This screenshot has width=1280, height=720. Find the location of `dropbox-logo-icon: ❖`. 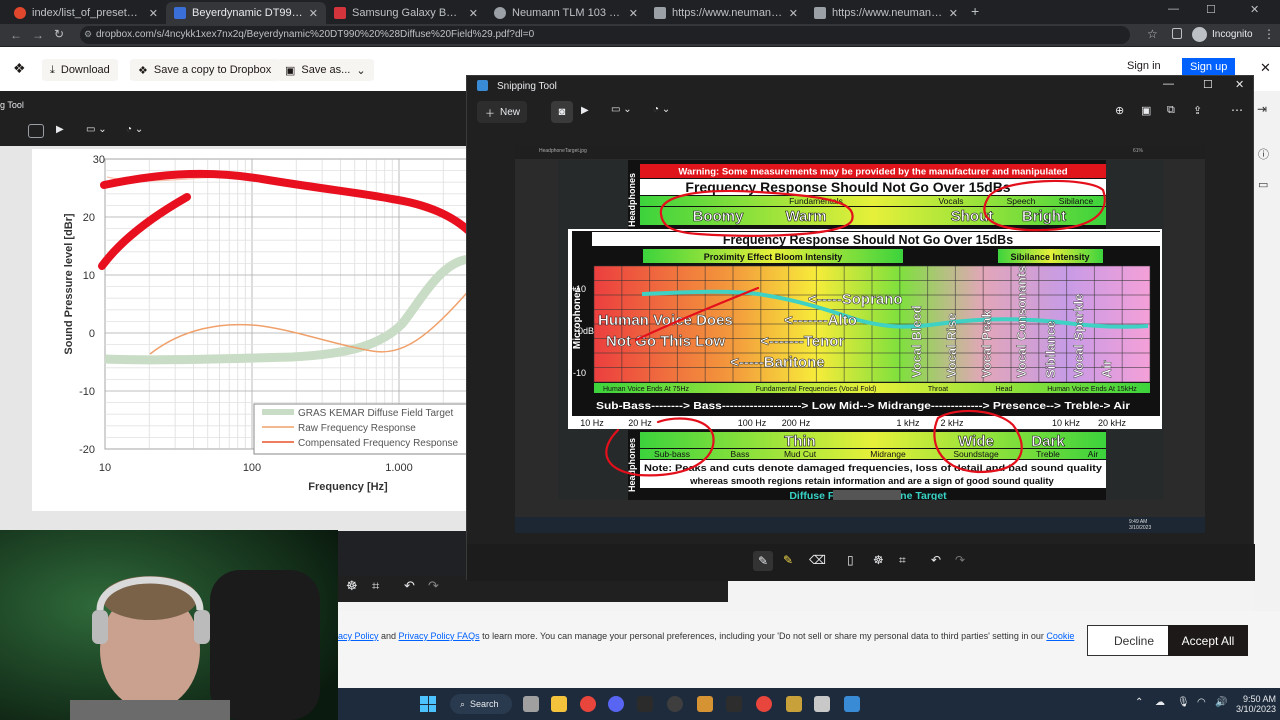

dropbox-logo-icon: ❖ is located at coordinates (19, 68).